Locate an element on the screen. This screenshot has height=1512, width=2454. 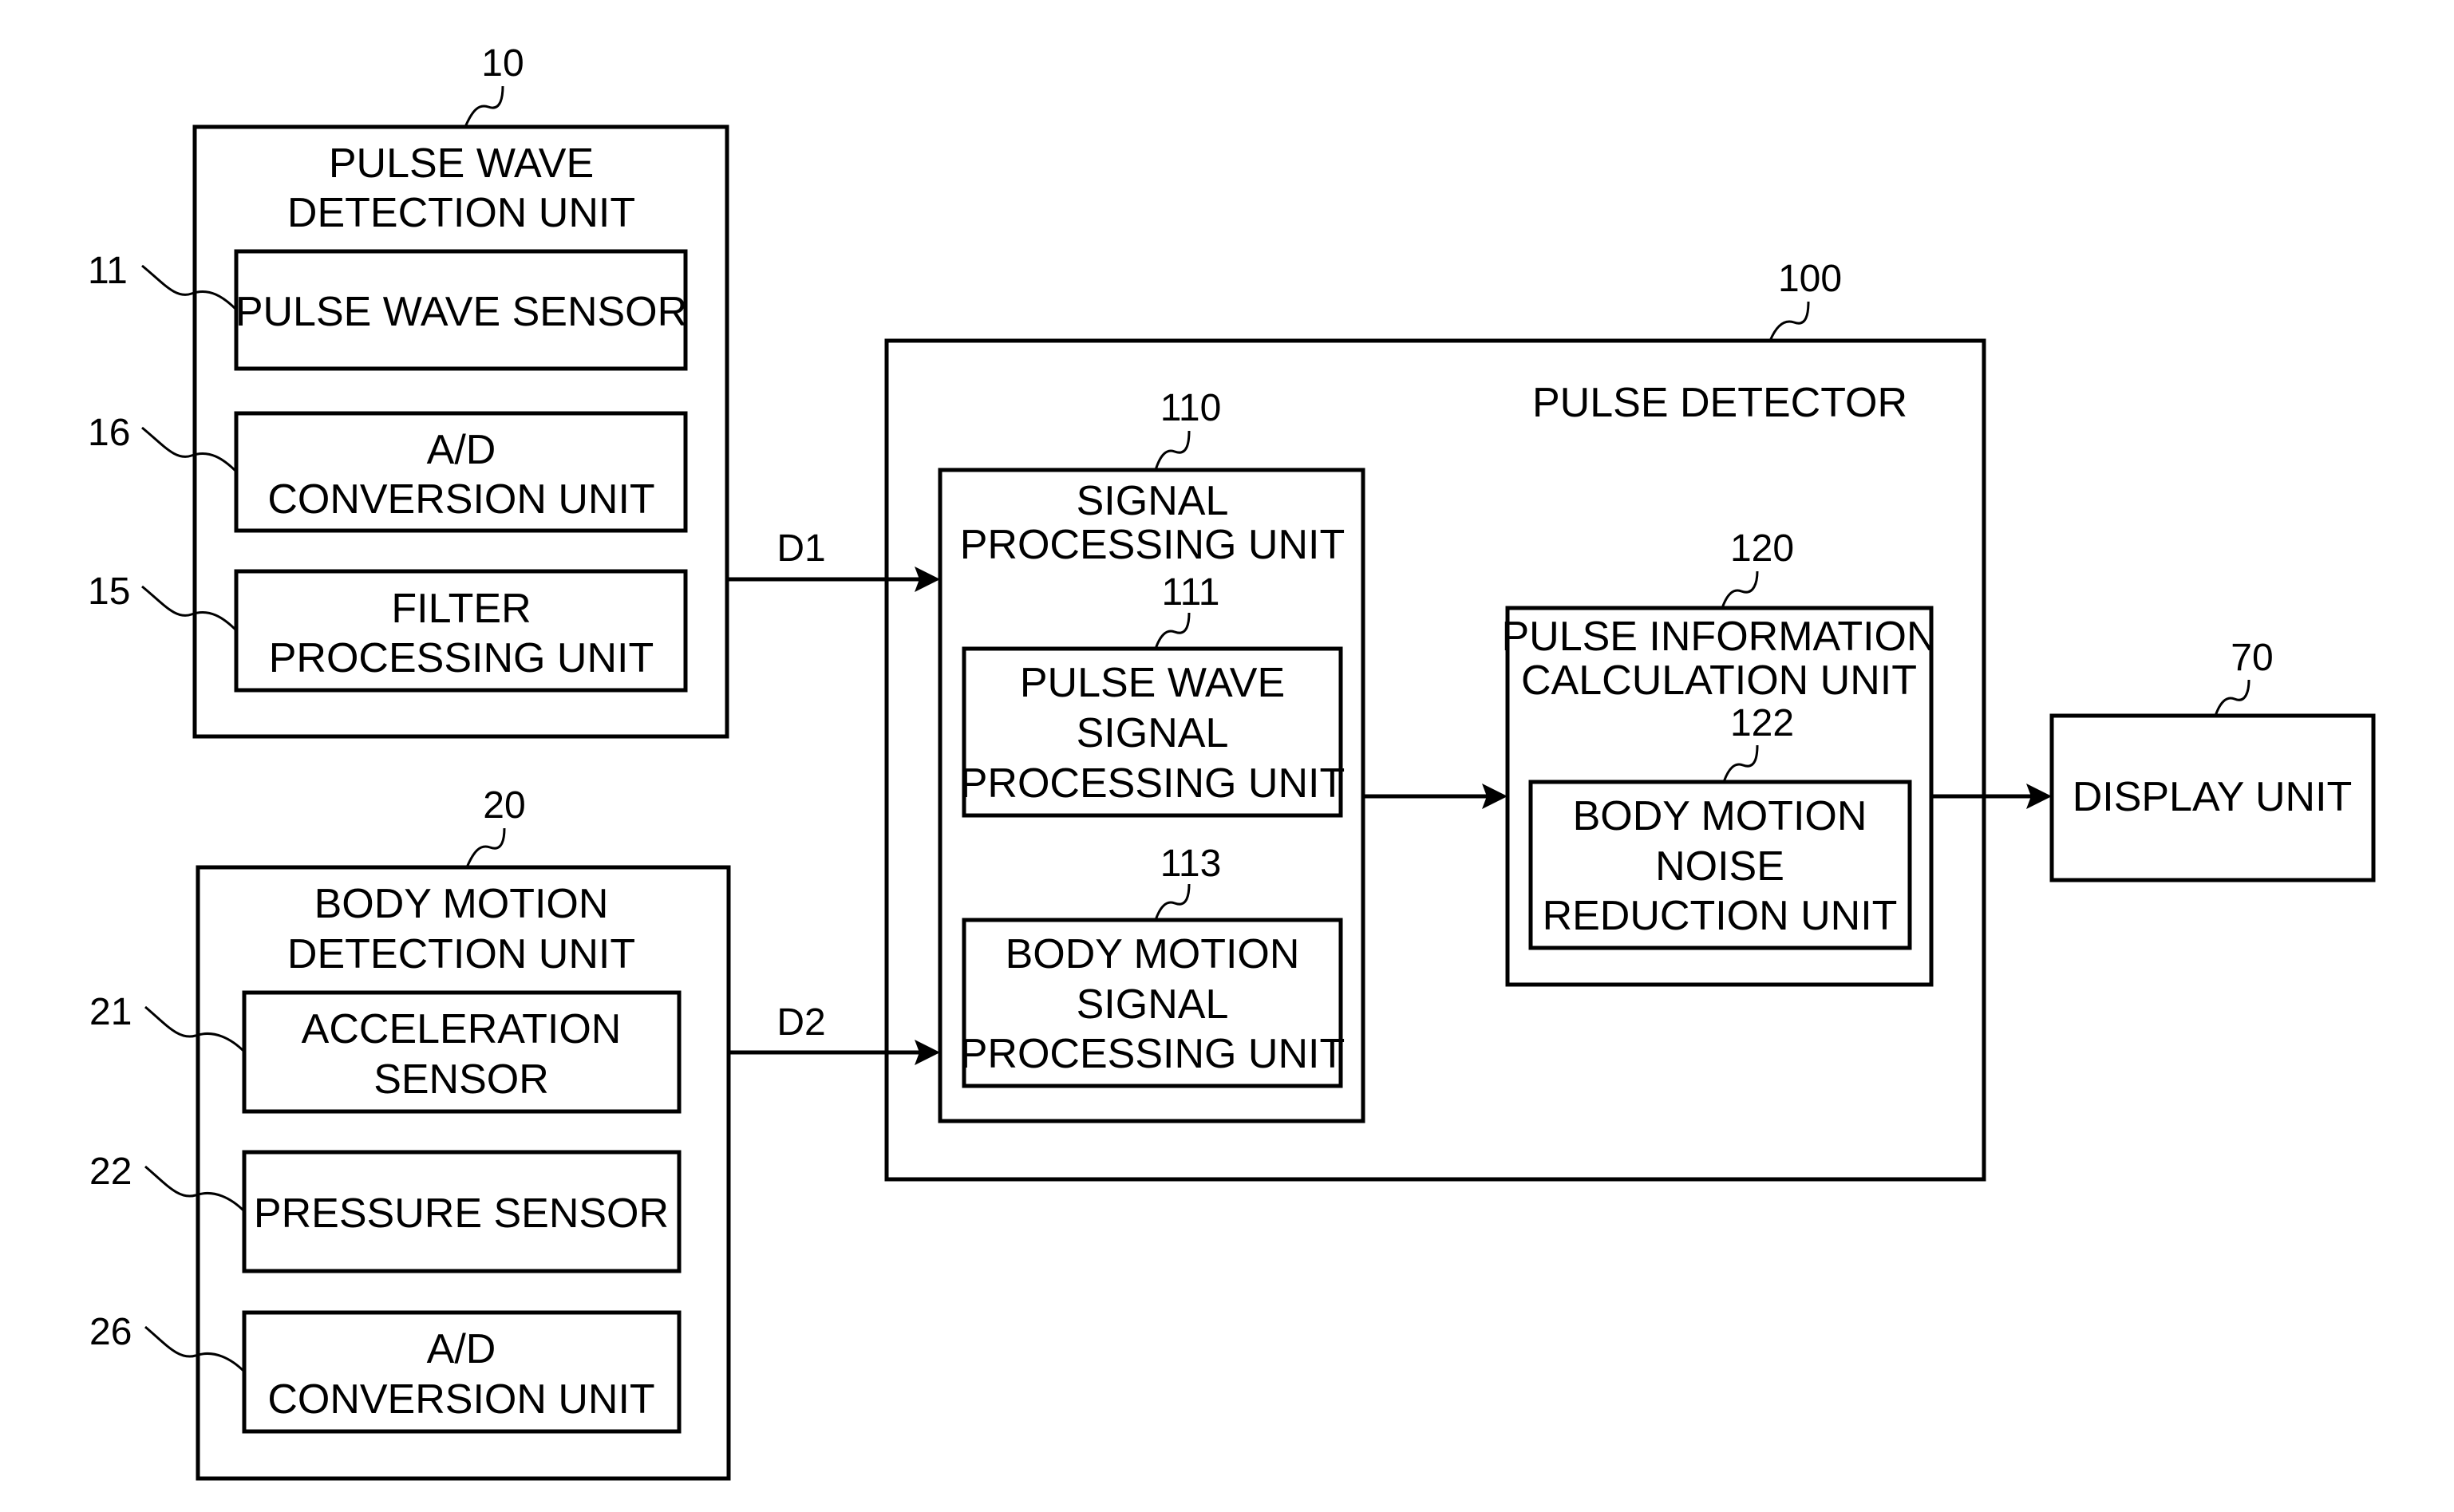
pulse-wave-signal-processing-unit-label-line2: SIGNAL is located at coordinates (1153, 733).